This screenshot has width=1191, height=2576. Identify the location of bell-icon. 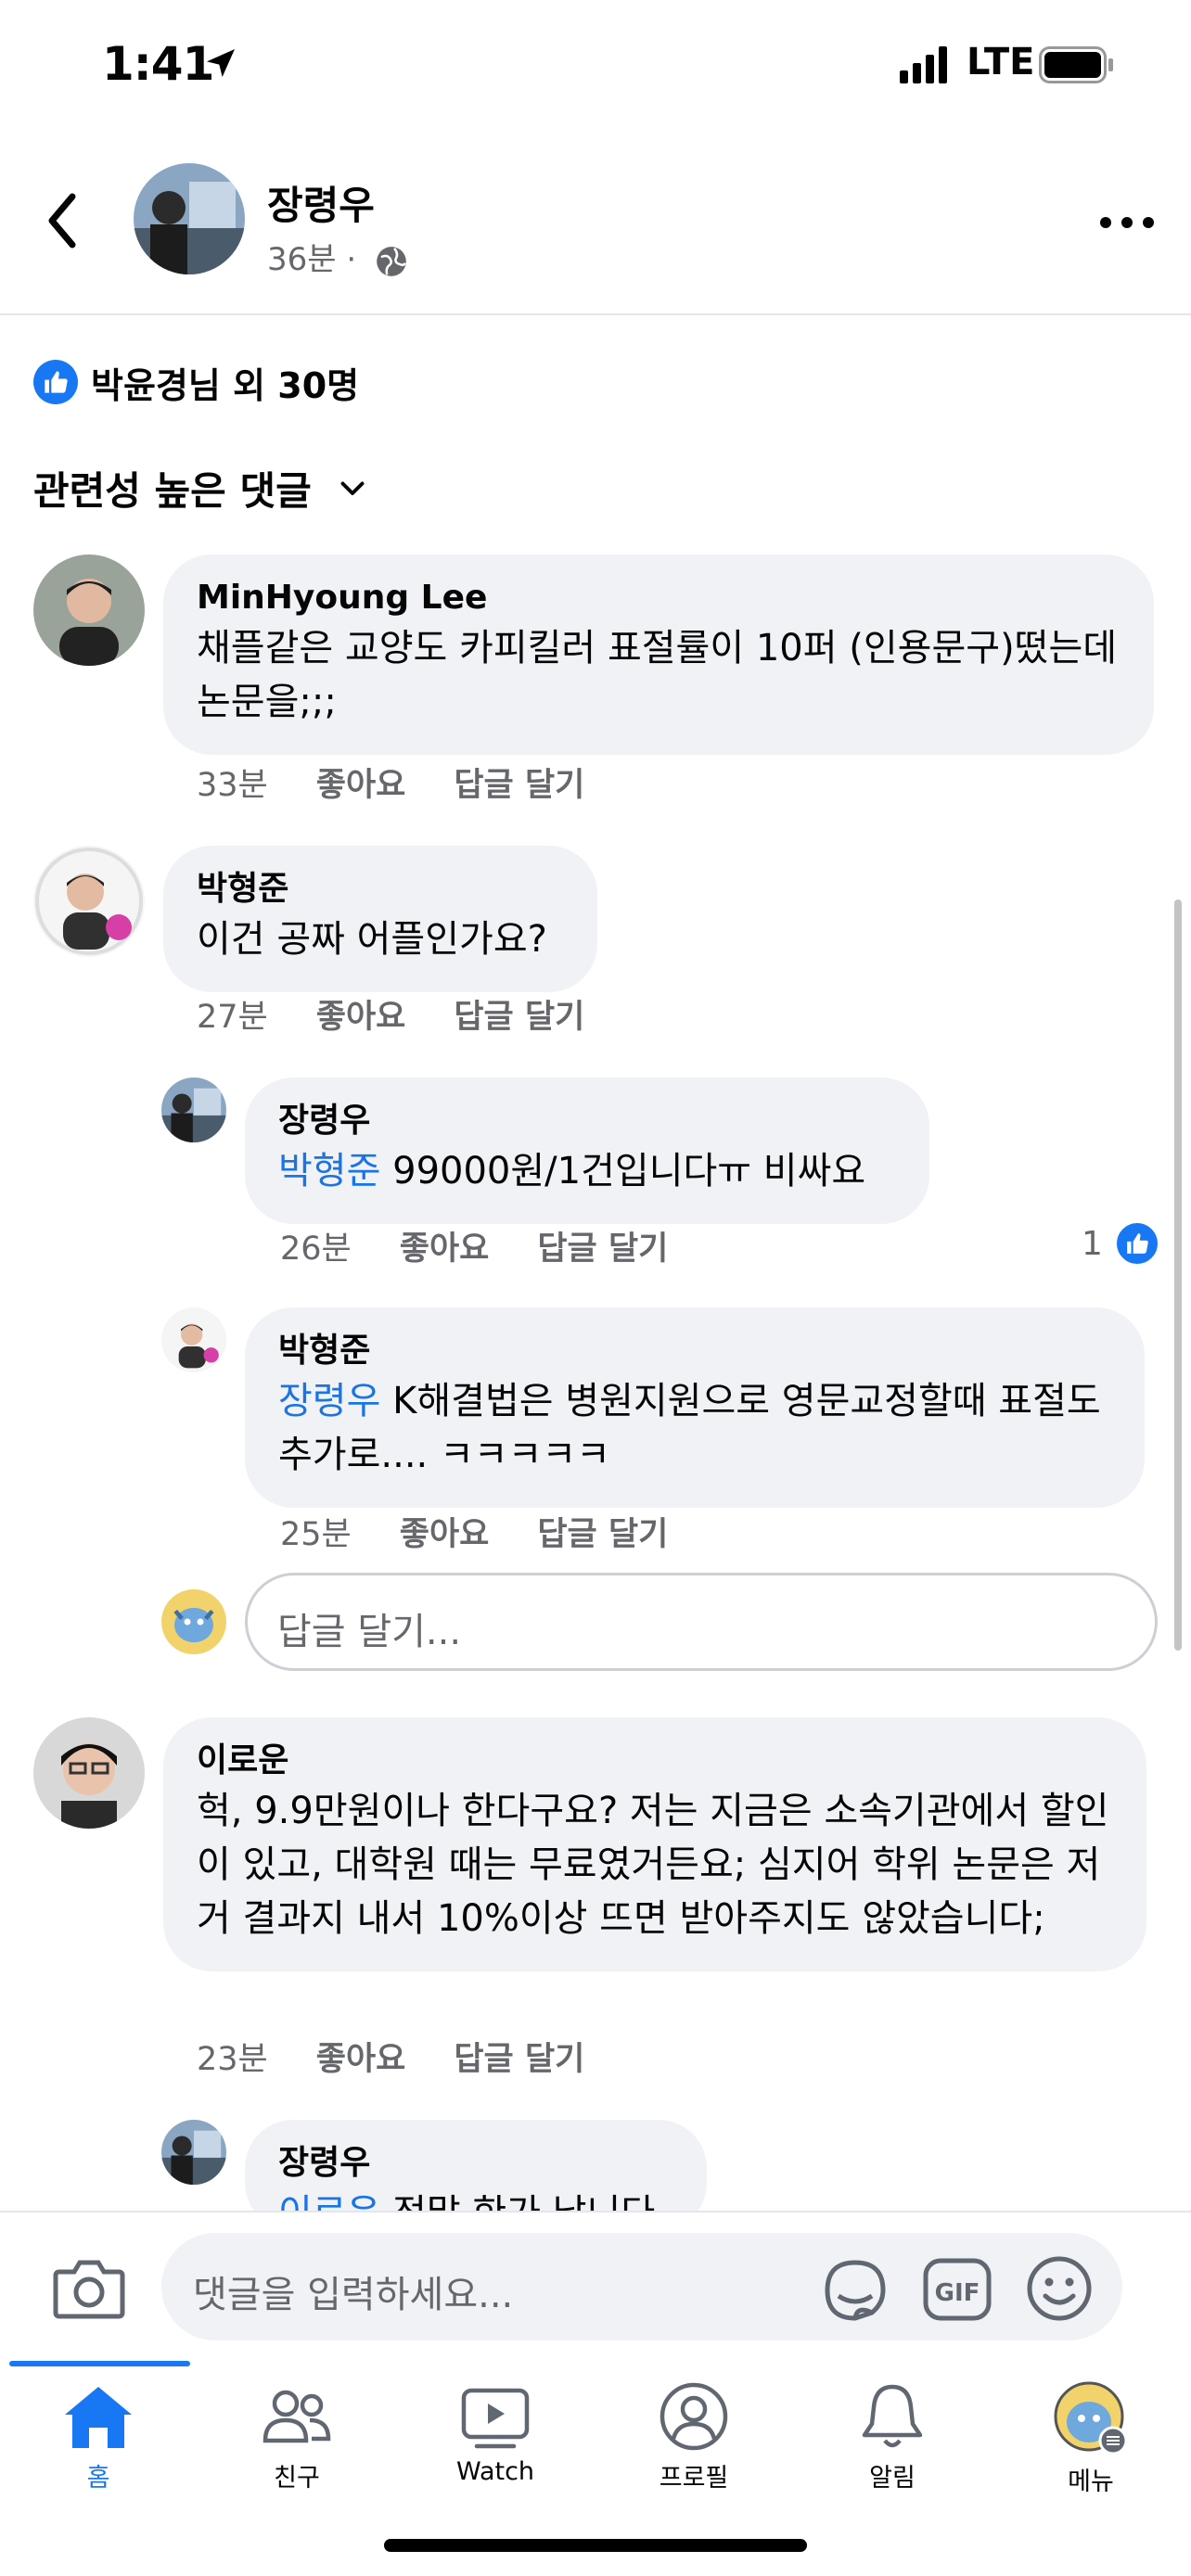
(892, 2416).